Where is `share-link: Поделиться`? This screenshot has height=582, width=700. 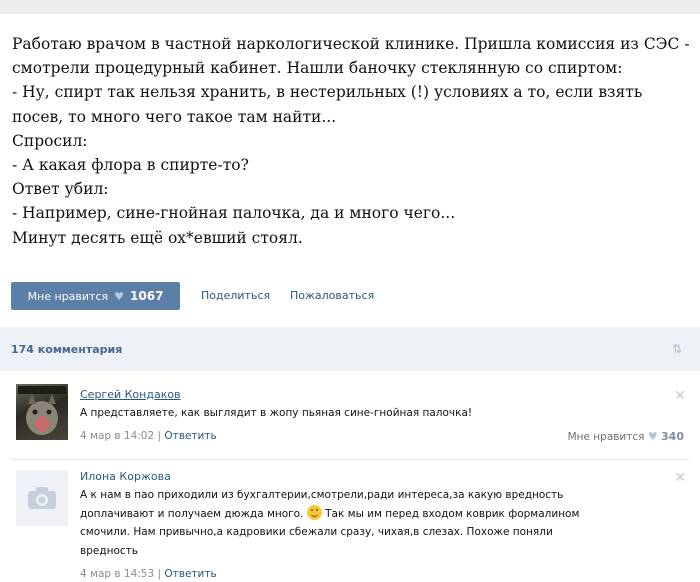
share-link: Поделиться is located at coordinates (235, 295).